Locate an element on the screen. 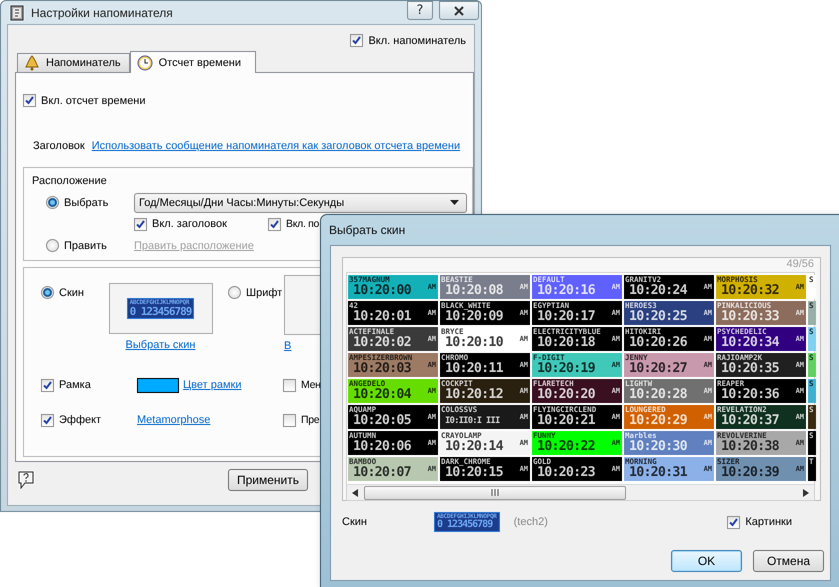  heading-label: Заголовок is located at coordinates (59, 146).